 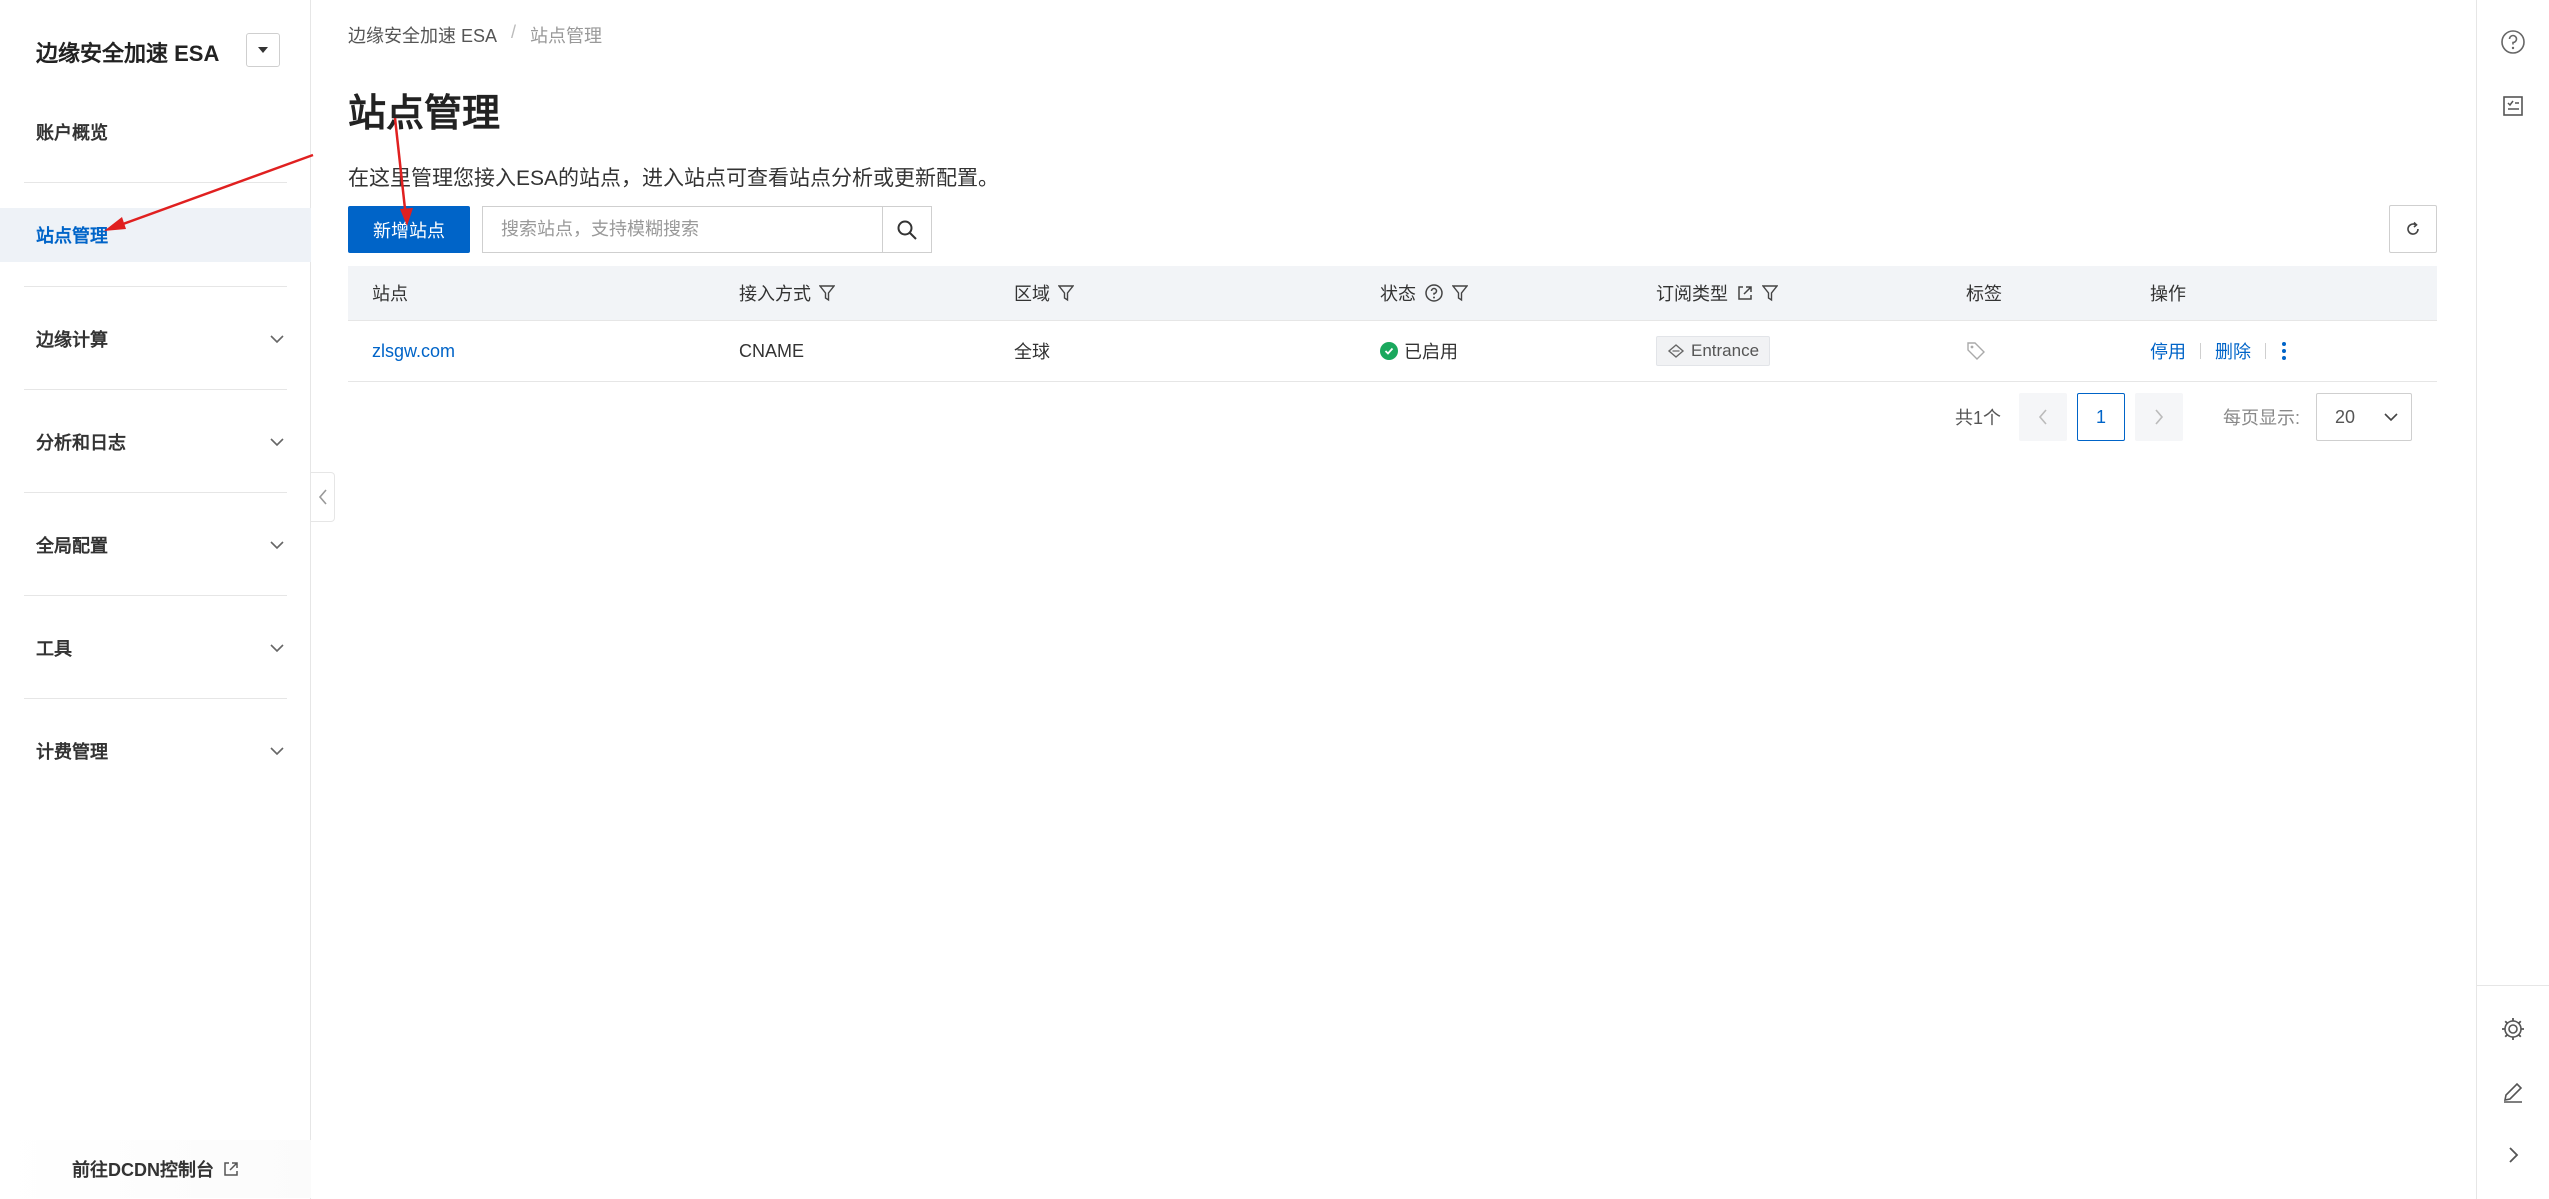 What do you see at coordinates (81, 443) in the screenshot?
I see `sidebar-item-label: 分析和日志` at bounding box center [81, 443].